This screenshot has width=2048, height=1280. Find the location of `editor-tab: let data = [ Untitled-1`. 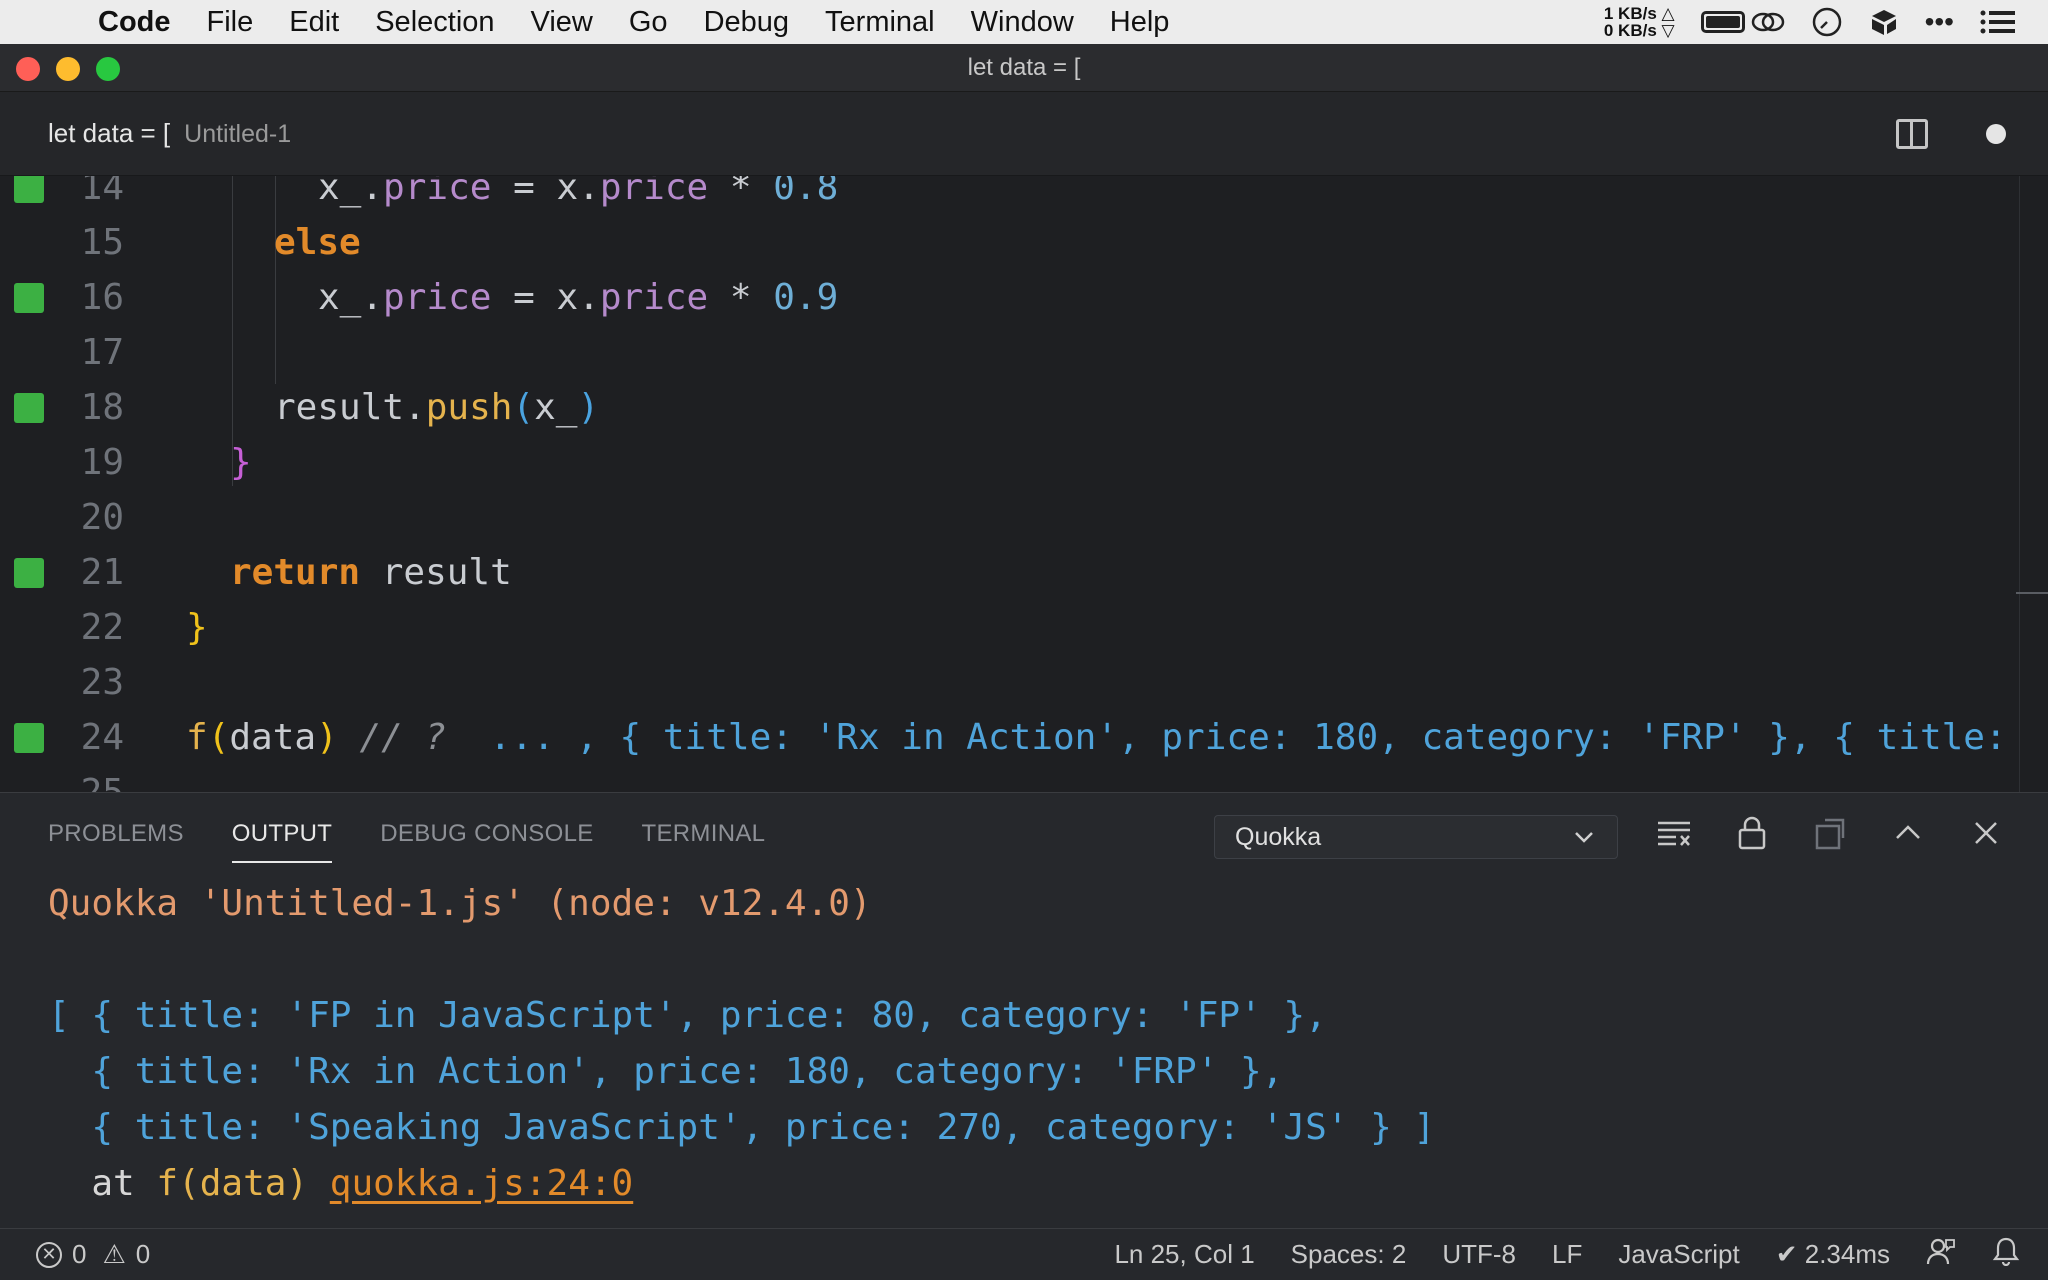

editor-tab: let data = [ Untitled-1 is located at coordinates (169, 133).